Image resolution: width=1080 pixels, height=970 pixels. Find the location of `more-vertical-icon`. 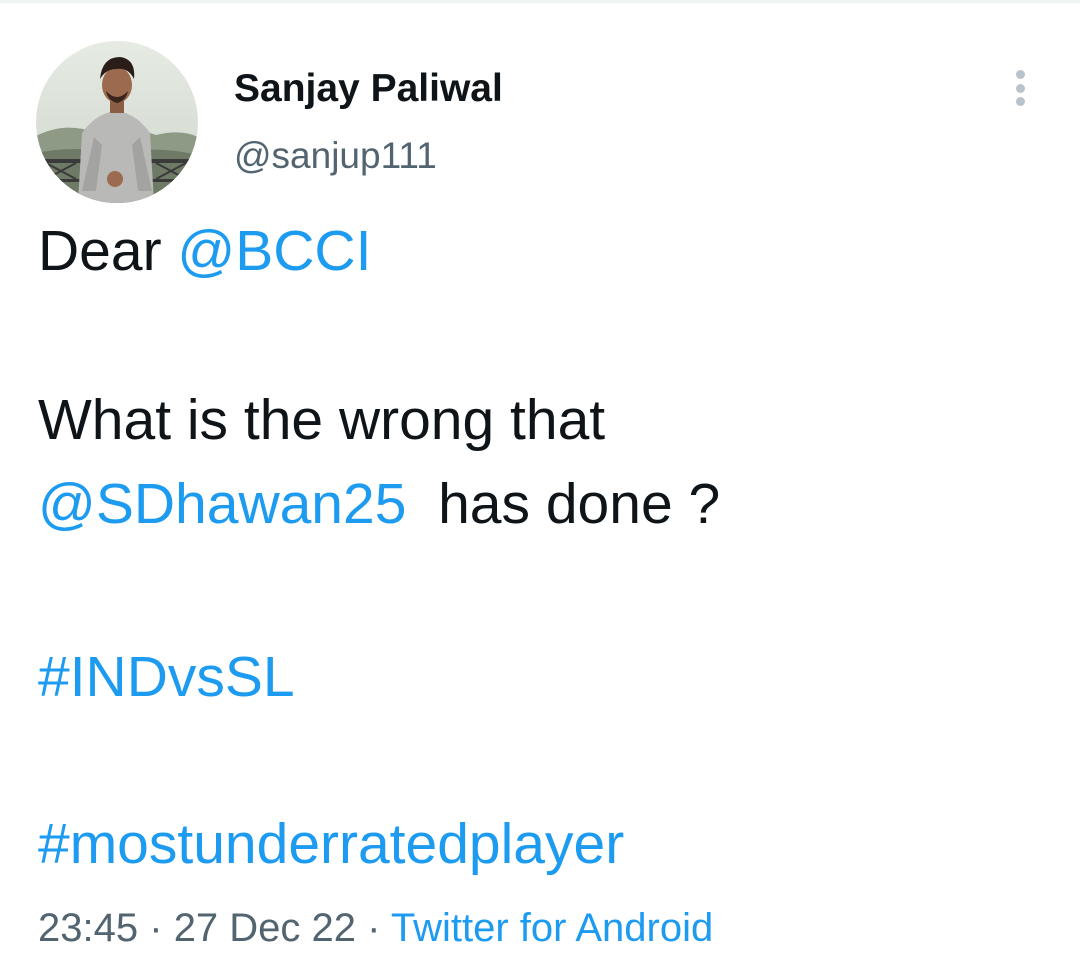

more-vertical-icon is located at coordinates (1020, 74).